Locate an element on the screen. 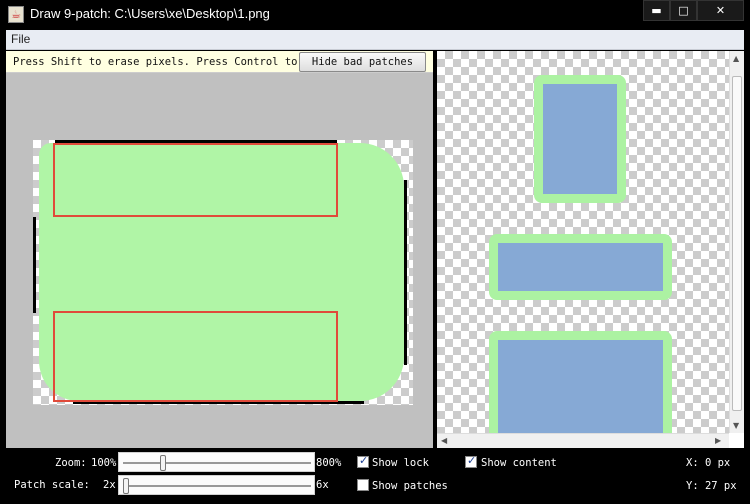 Image resolution: width=750 pixels, height=504 pixels. left-stretch-marker is located at coordinates (34, 265).